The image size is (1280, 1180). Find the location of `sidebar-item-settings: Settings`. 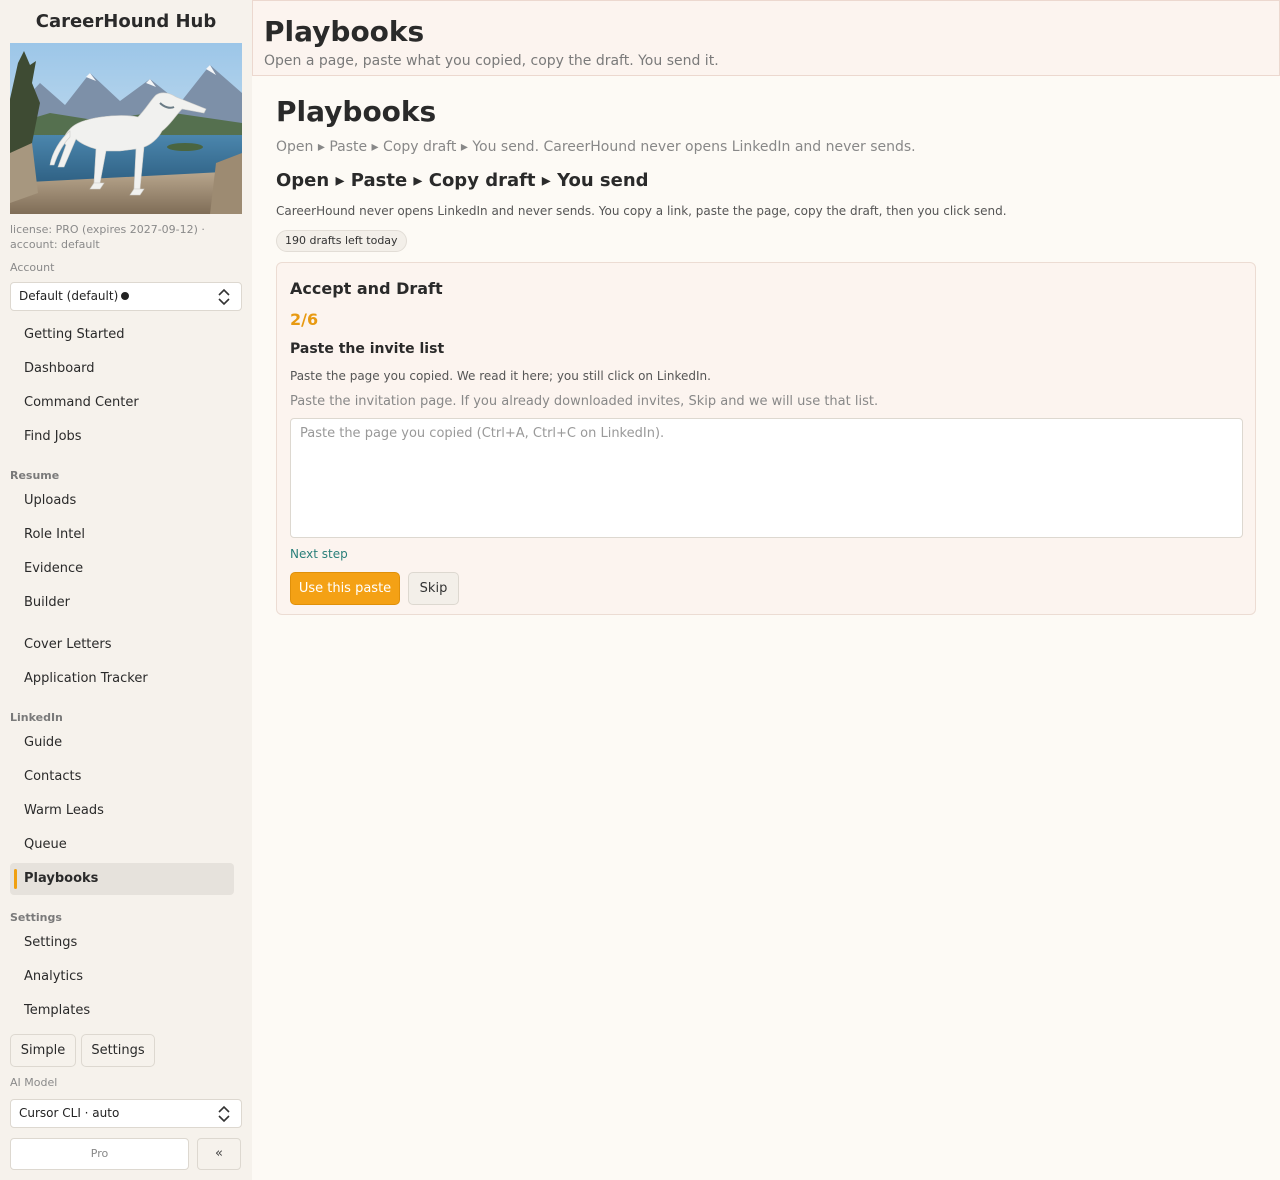

sidebar-item-settings: Settings is located at coordinates (122, 943).